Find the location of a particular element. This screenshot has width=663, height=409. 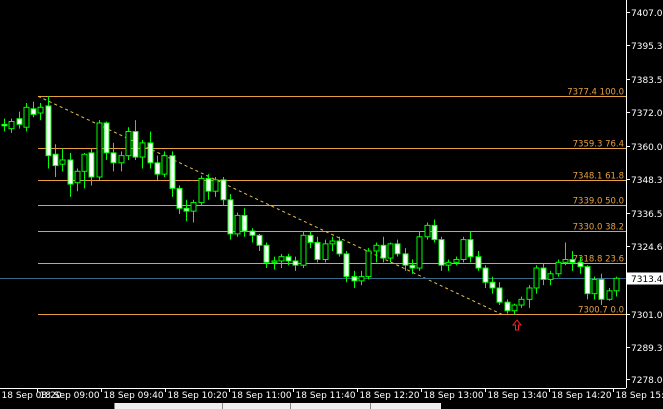

time-tick-label: 18 Sep 13:00 is located at coordinates (454, 396).